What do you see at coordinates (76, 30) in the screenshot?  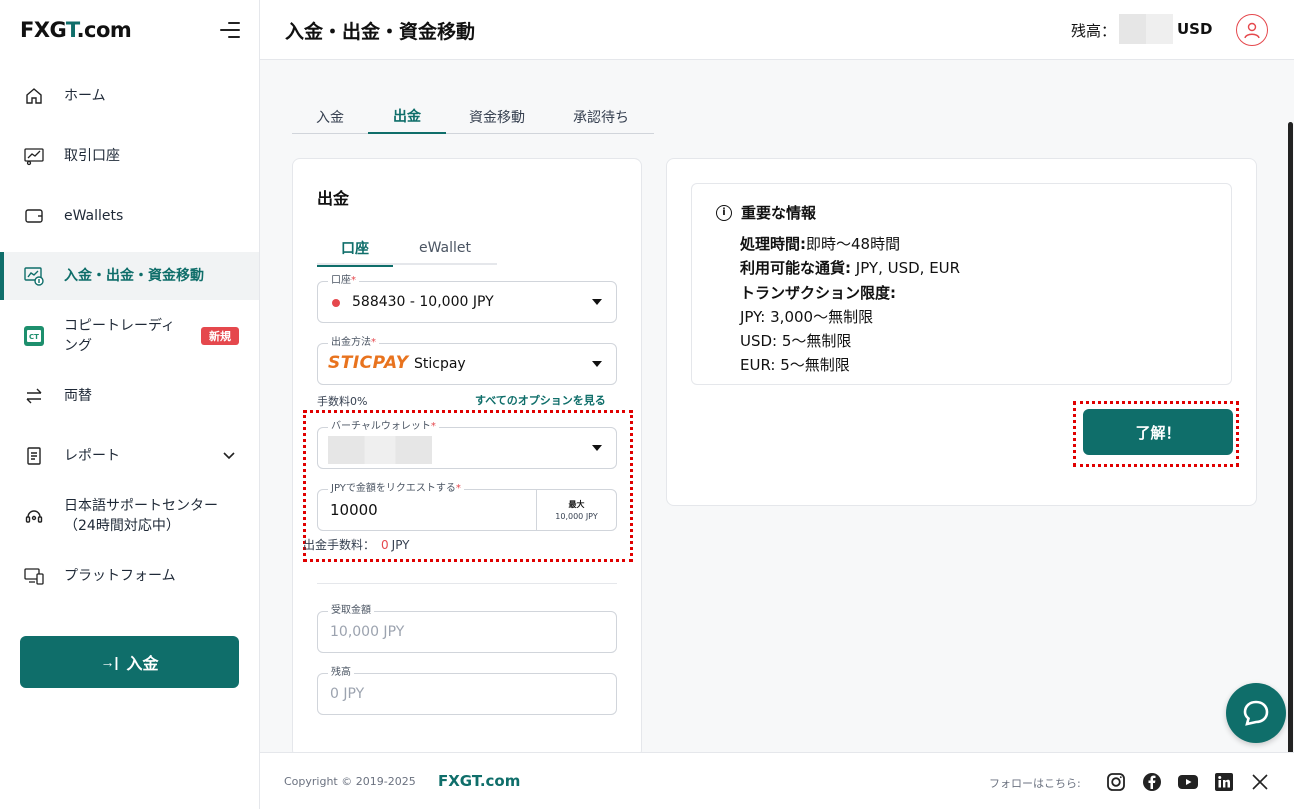 I see `fxgt-logo: FXGT.com` at bounding box center [76, 30].